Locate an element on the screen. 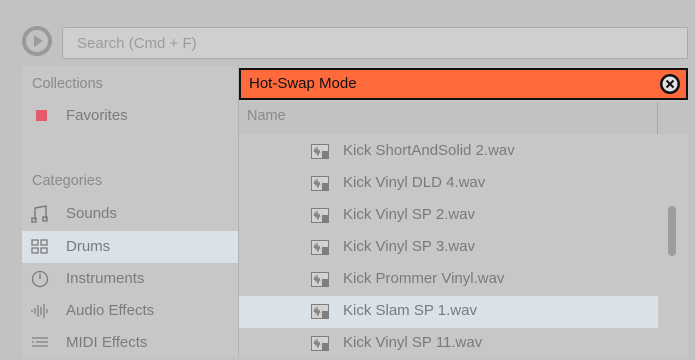 This screenshot has width=695, height=360. sidebar-item-favorites: Favorites is located at coordinates (130, 116).